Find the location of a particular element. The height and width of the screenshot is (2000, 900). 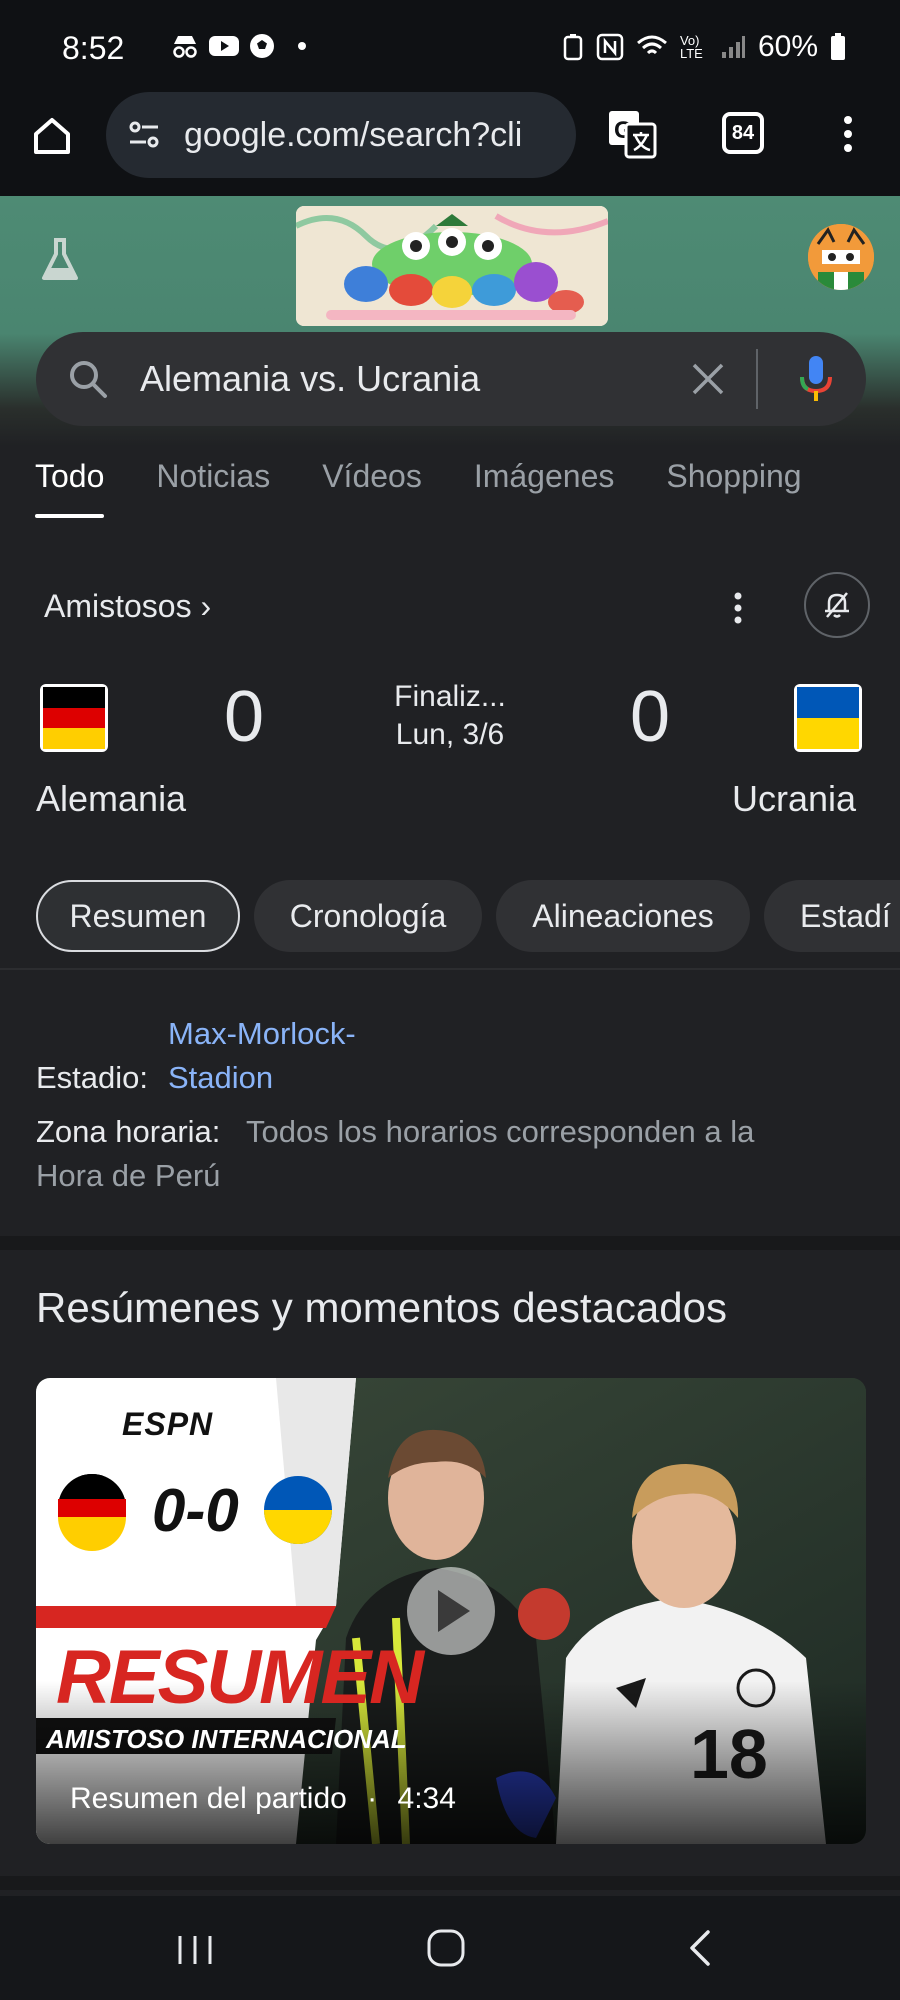

chip-label: Resumen is located at coordinates (138, 915).